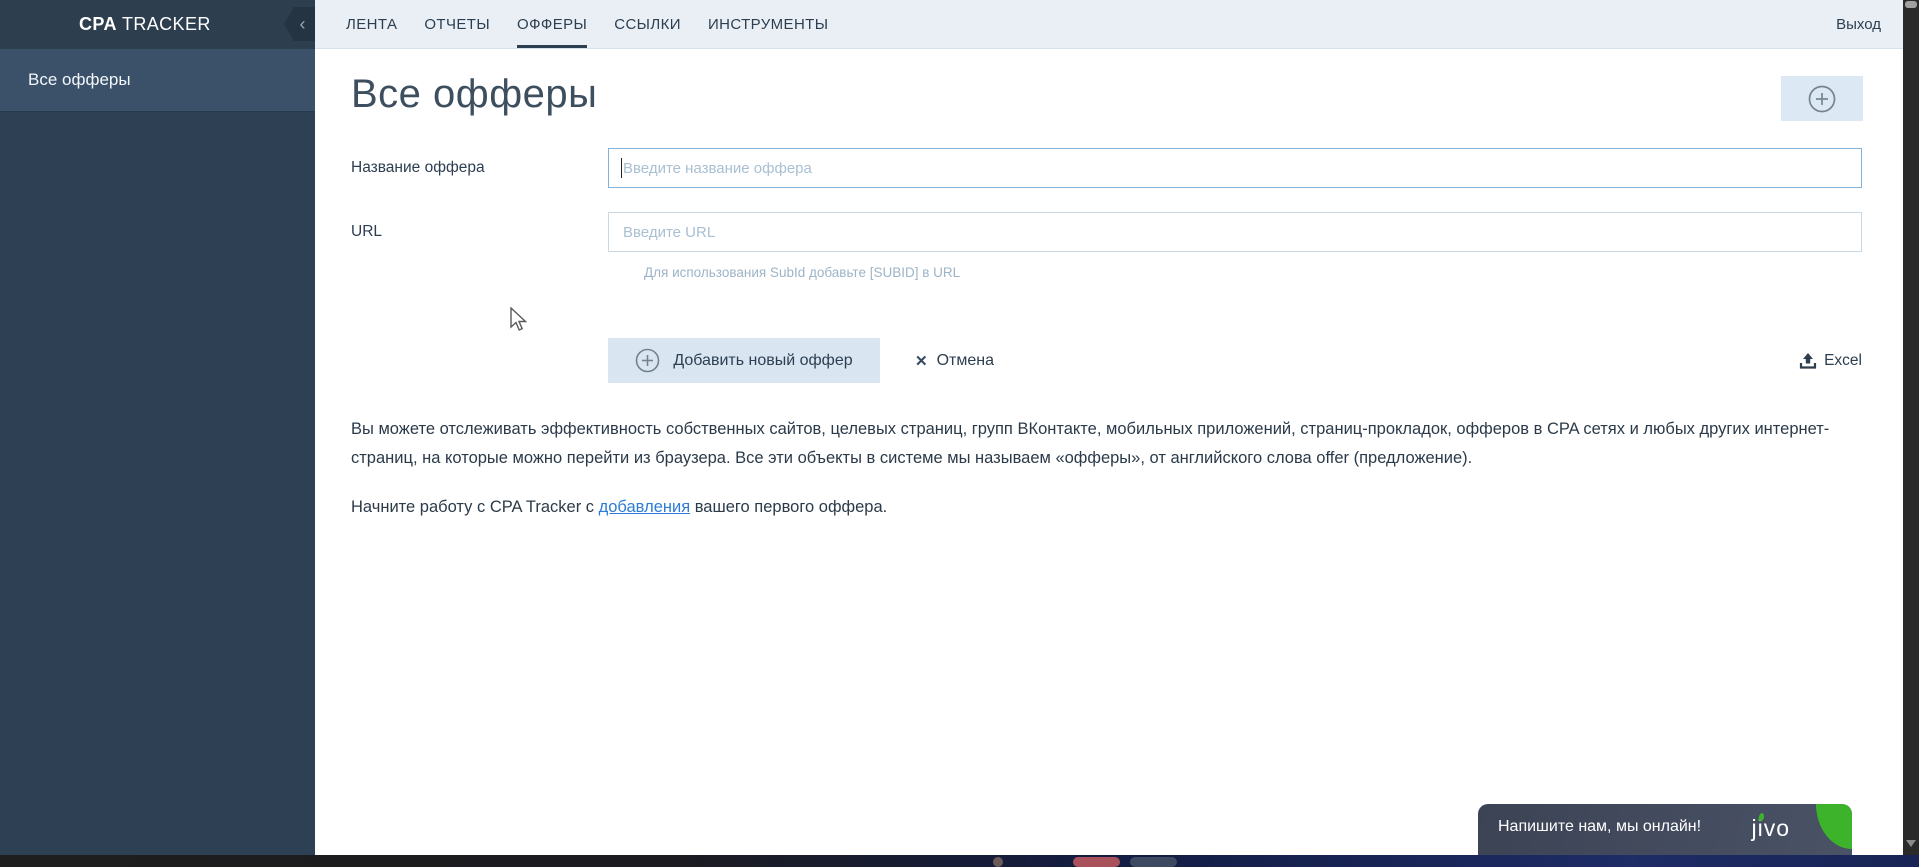 The image size is (1919, 867). I want to click on nav-tabs: ЛЕНТА ОТЧЕТЫ ОФФЕРЫ ССЫЛКИ ИНСТРУМЕНТЫ, so click(571, 24).